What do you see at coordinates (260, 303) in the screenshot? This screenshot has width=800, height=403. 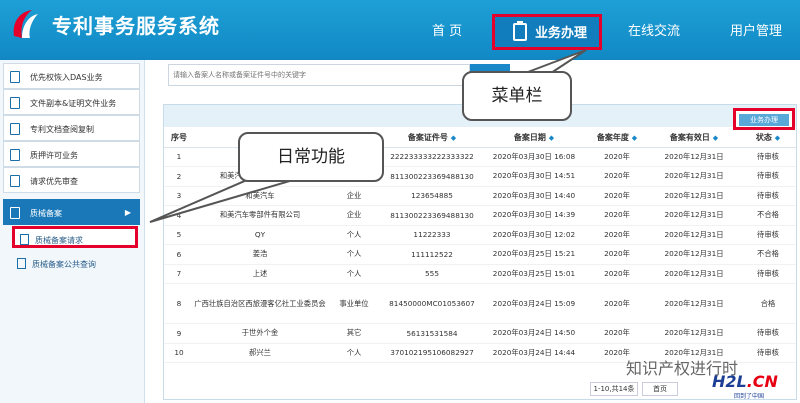 I see `table-cell: 广西壮族自治区西旅漫客亿社工业委员会` at bounding box center [260, 303].